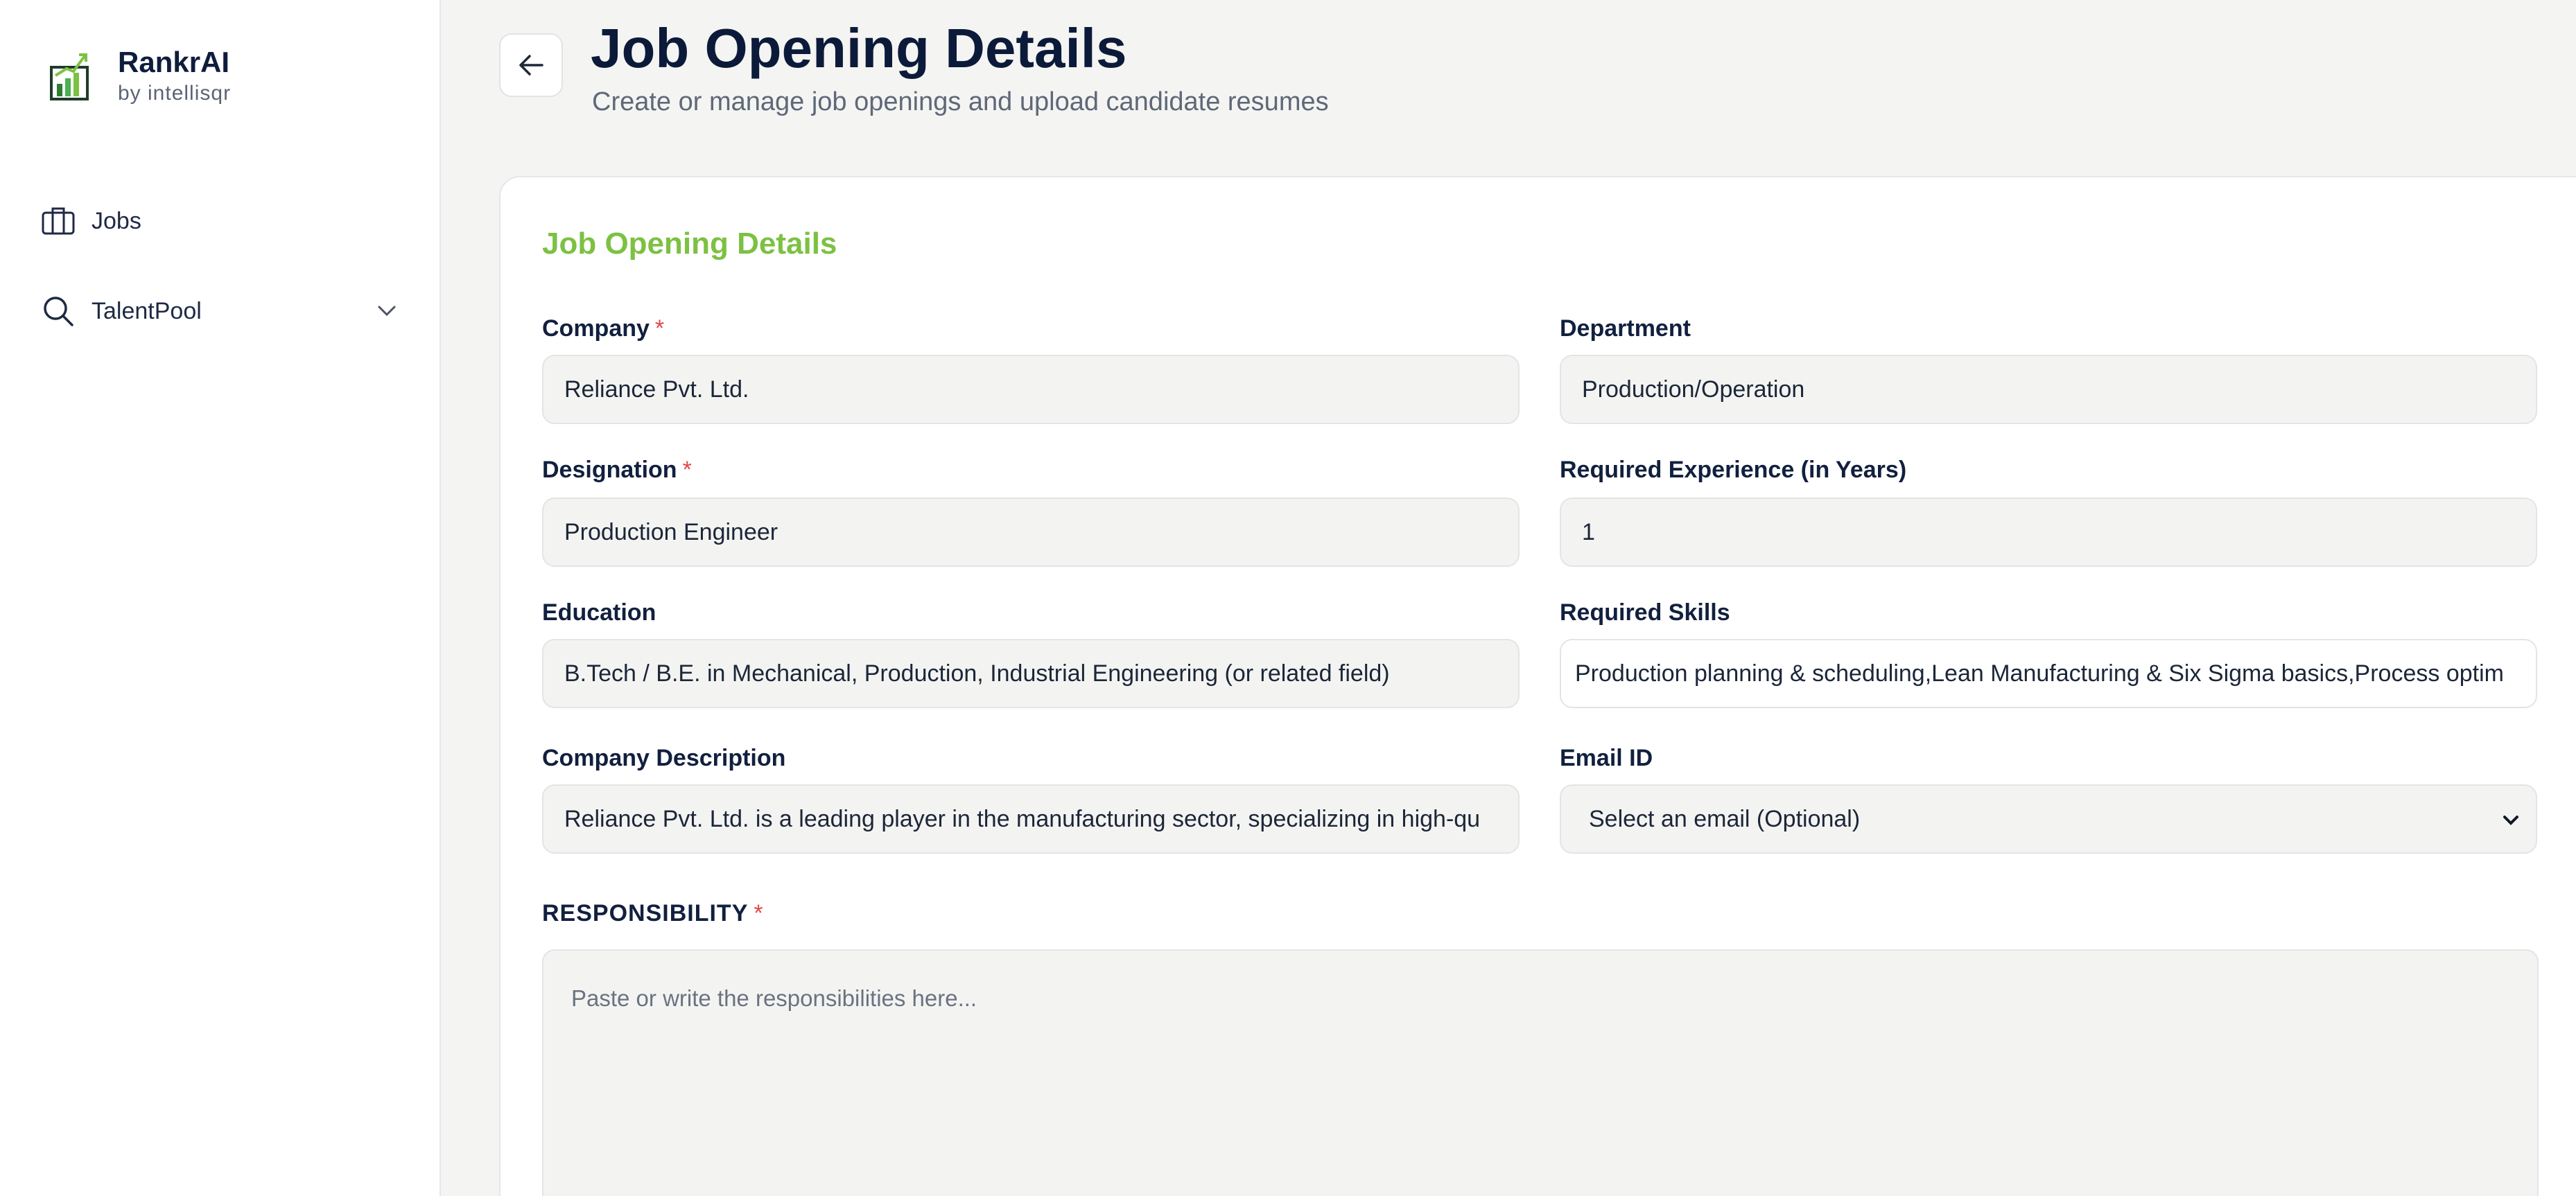 Image resolution: width=2576 pixels, height=1196 pixels. What do you see at coordinates (220, 221) in the screenshot?
I see `sidebar-item-jobs: Jobs` at bounding box center [220, 221].